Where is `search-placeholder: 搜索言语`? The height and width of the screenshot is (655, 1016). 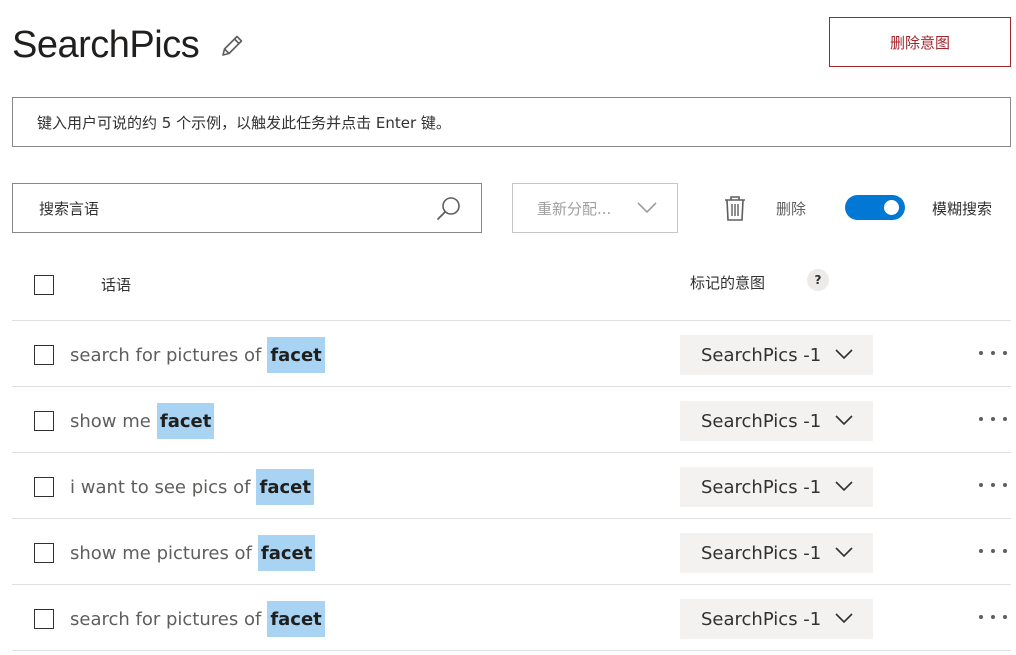 search-placeholder: 搜索言语 is located at coordinates (69, 208).